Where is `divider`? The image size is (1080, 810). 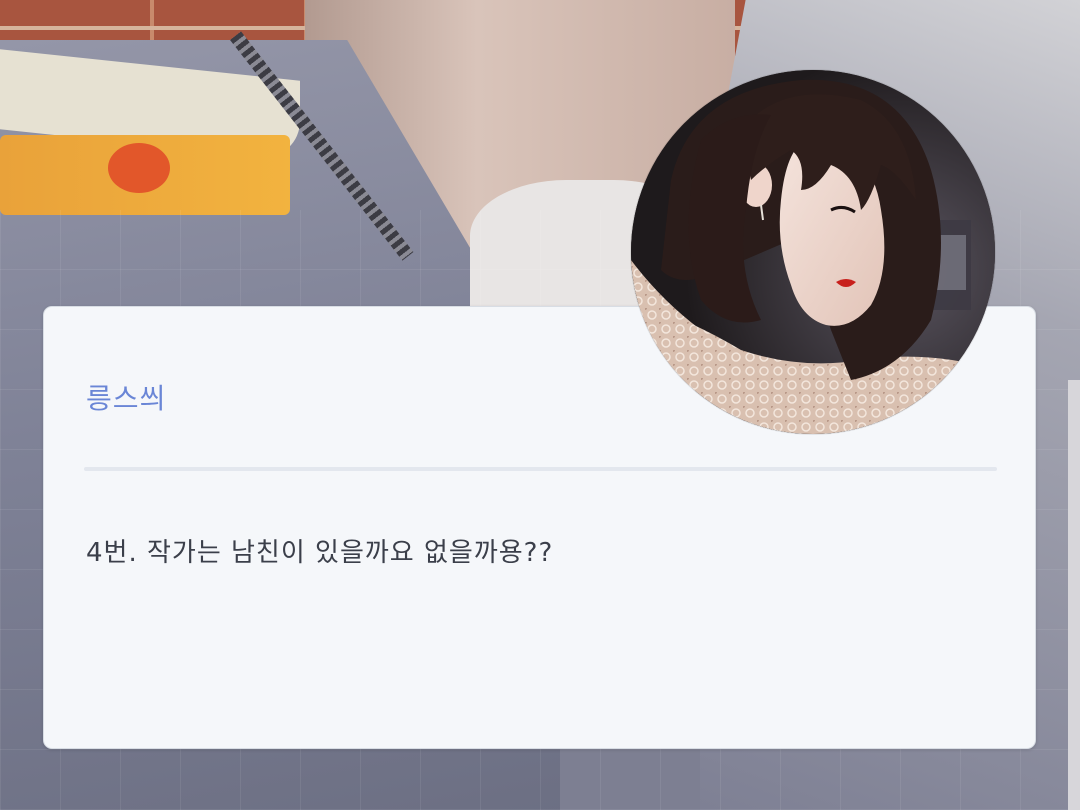
divider is located at coordinates (540, 469).